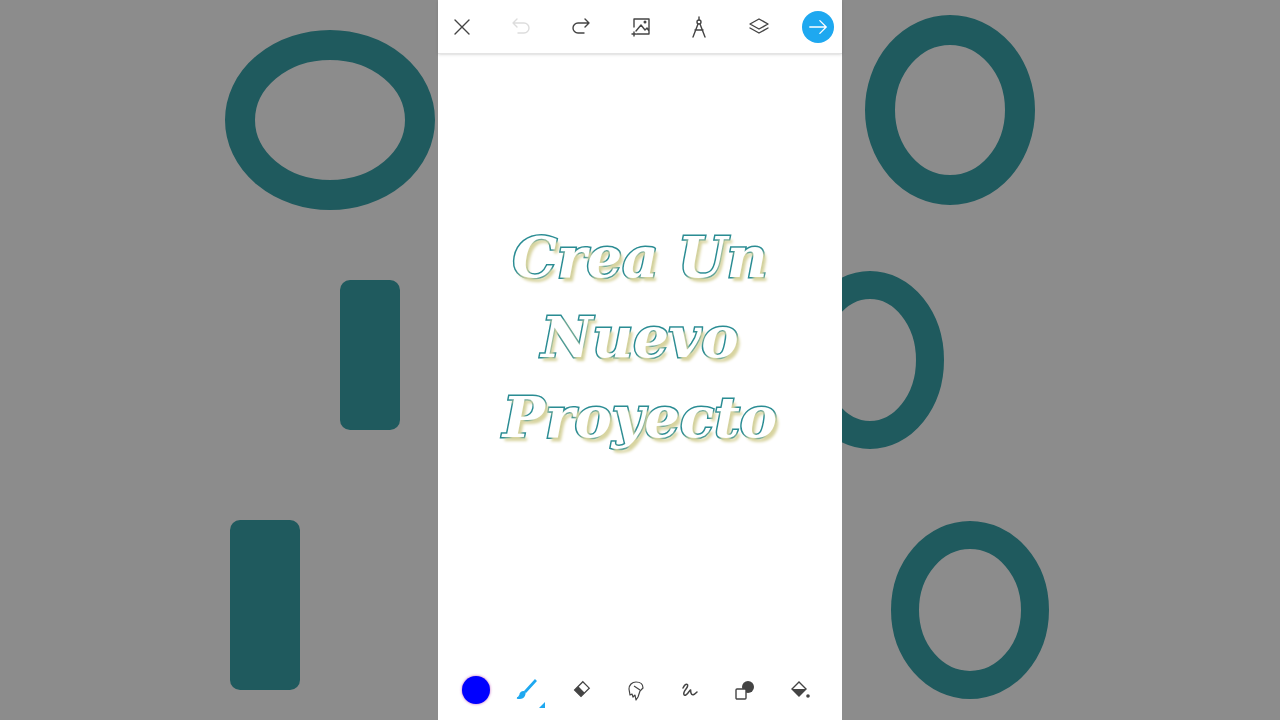 This screenshot has width=1280, height=720. I want to click on corner-triangle-icon, so click(541, 705).